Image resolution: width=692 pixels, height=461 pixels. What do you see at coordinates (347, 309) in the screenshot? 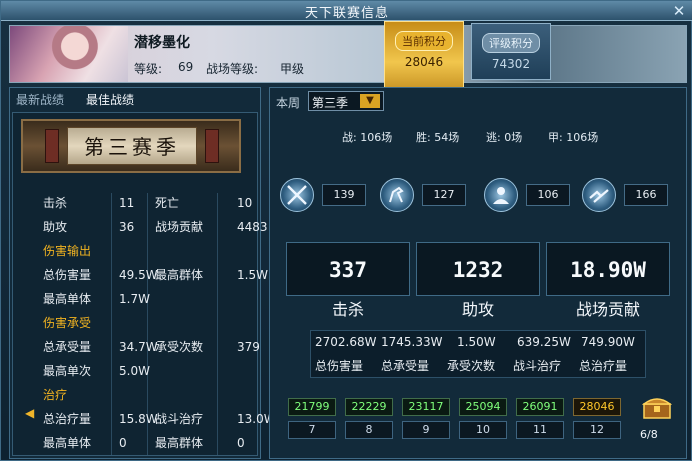
I see `kills-total-label: 击杀` at bounding box center [347, 309].